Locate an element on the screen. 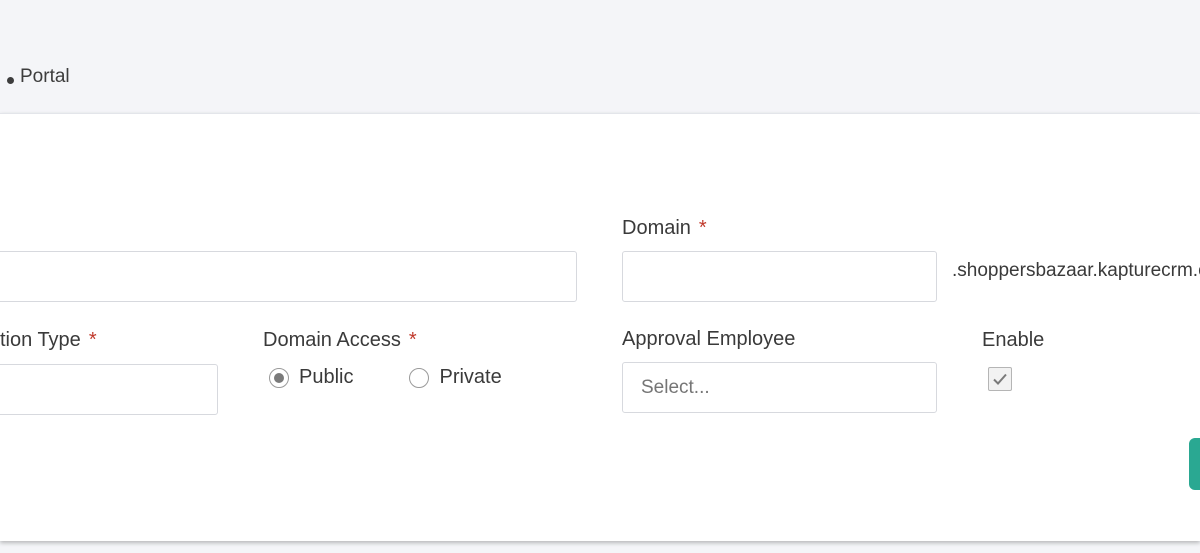  radio-private: Private is located at coordinates (455, 377).